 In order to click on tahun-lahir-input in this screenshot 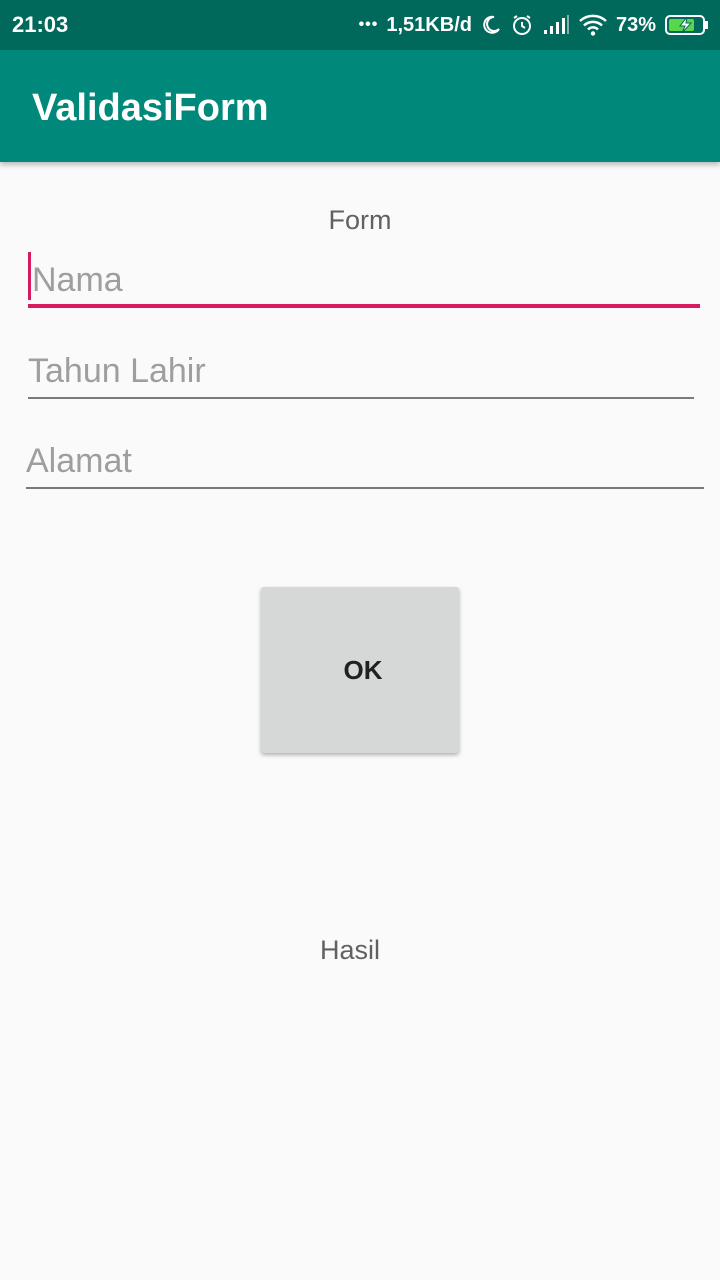, I will do `click(361, 371)`.